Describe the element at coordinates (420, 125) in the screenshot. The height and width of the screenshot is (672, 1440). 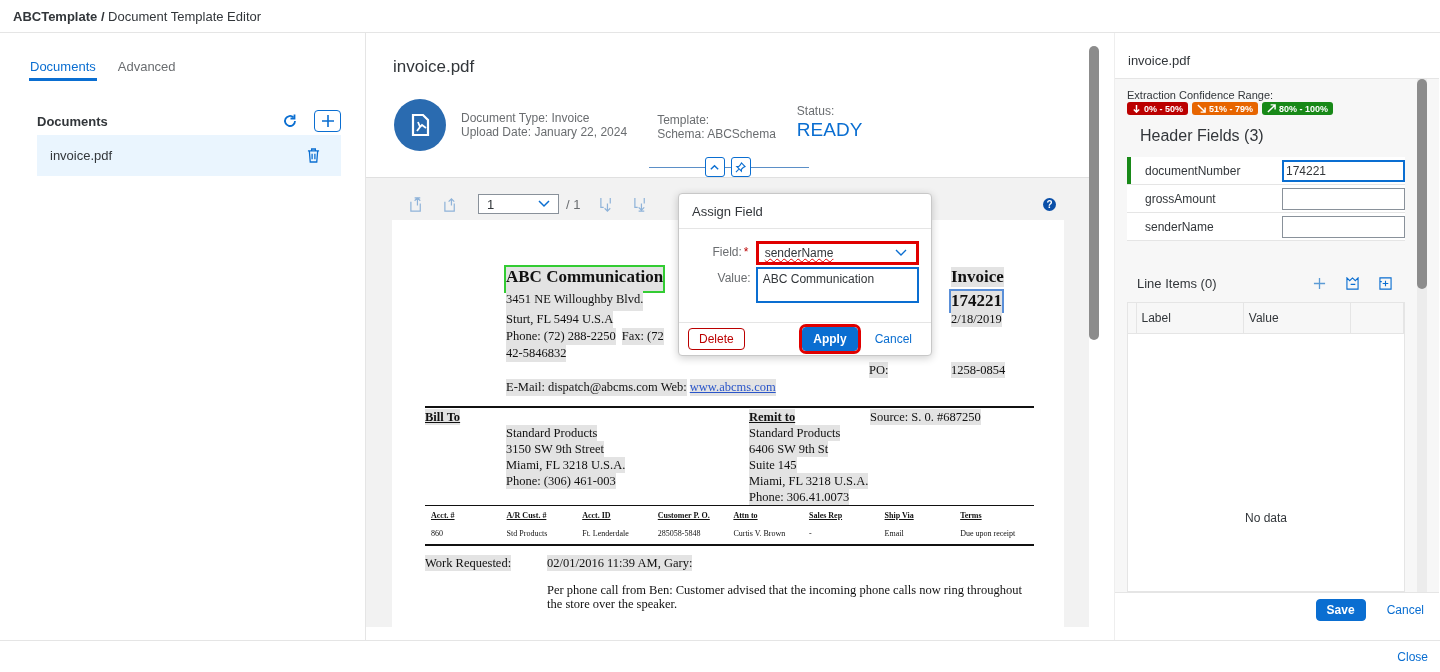
I see `pdf-document-icon` at that location.